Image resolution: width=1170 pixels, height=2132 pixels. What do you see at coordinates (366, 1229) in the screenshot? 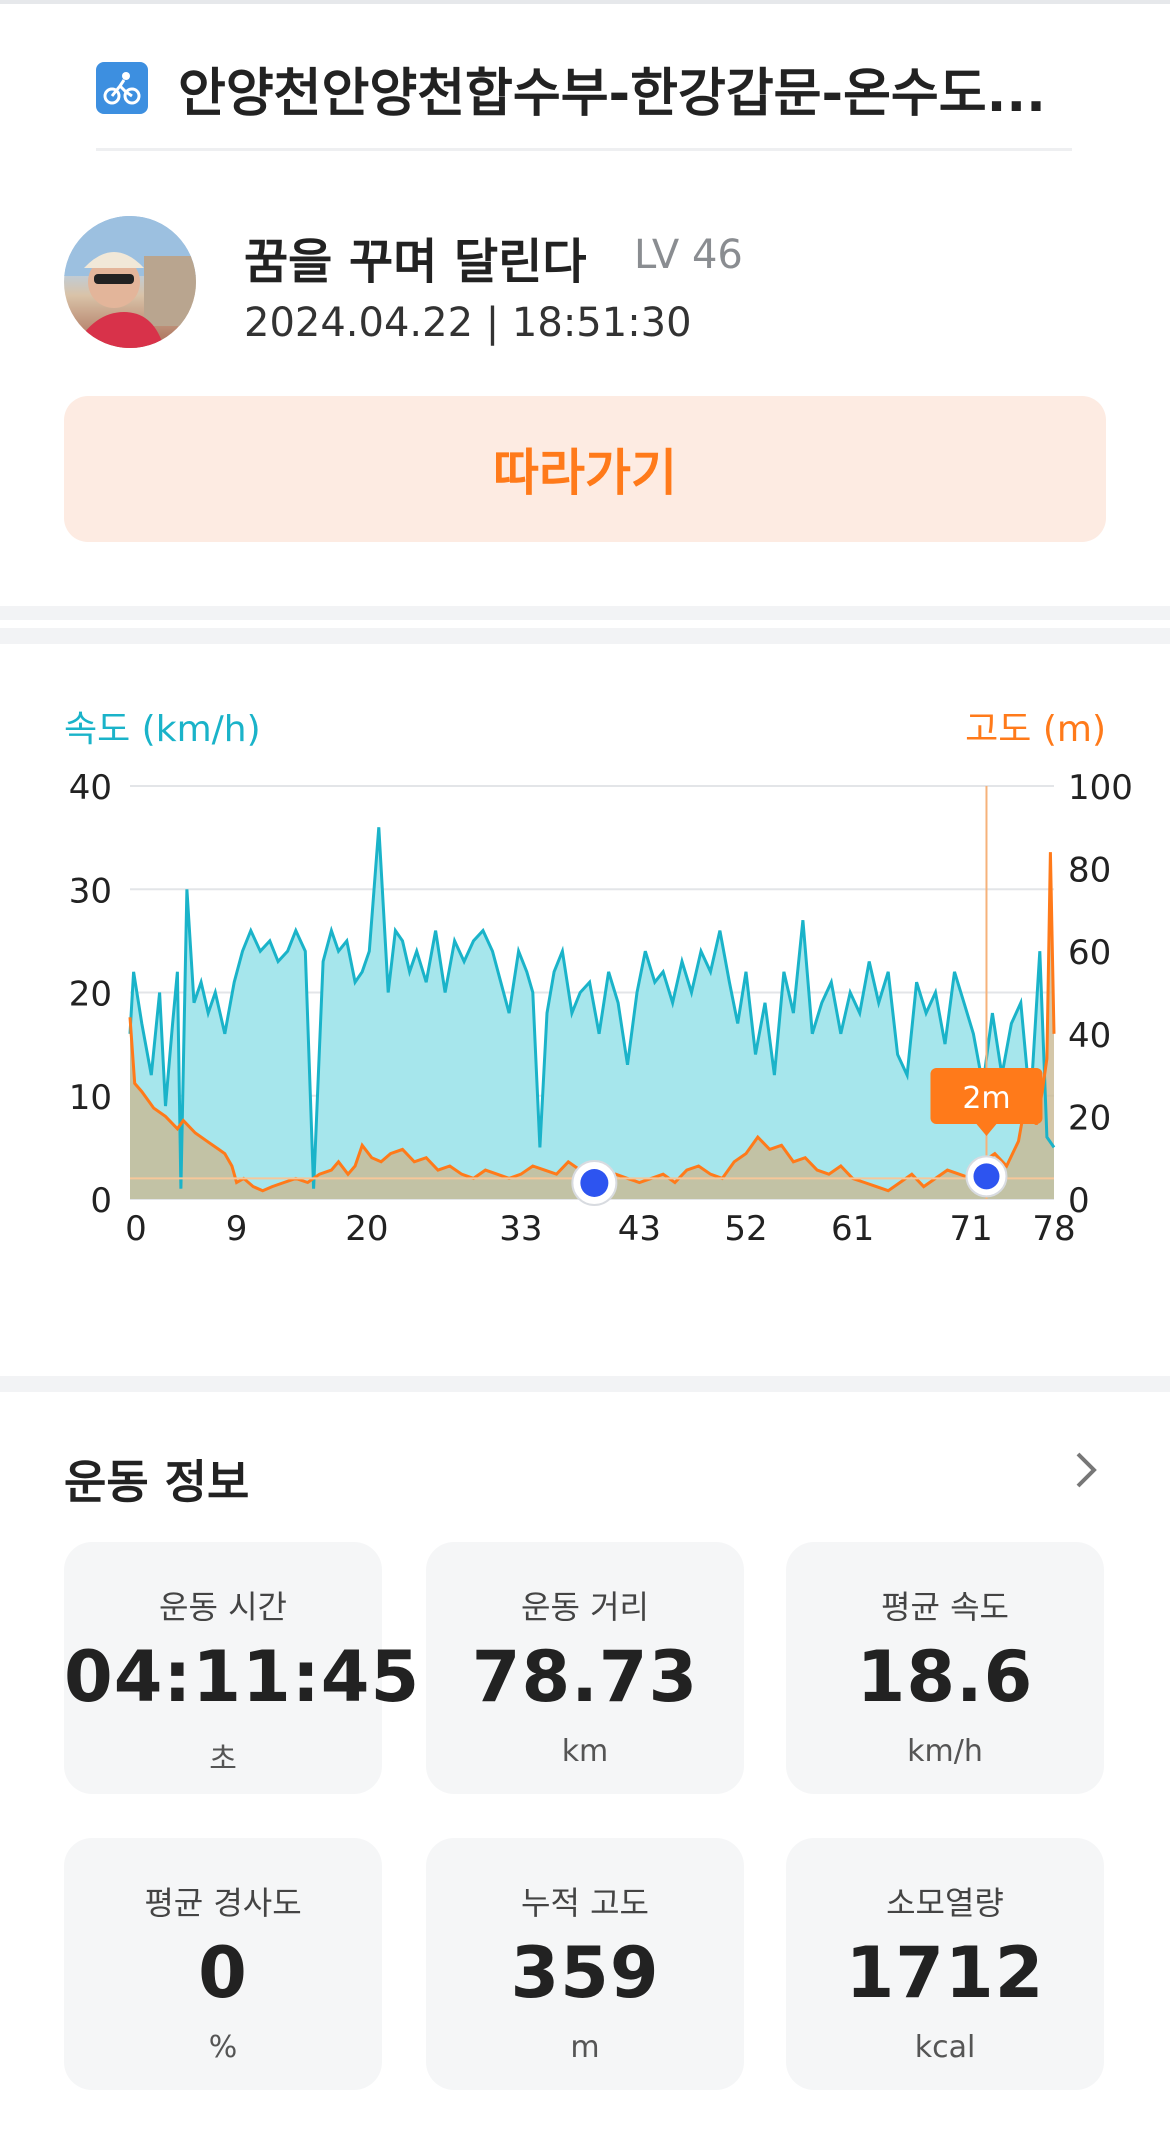
I see `x-tick-label: 20` at bounding box center [366, 1229].